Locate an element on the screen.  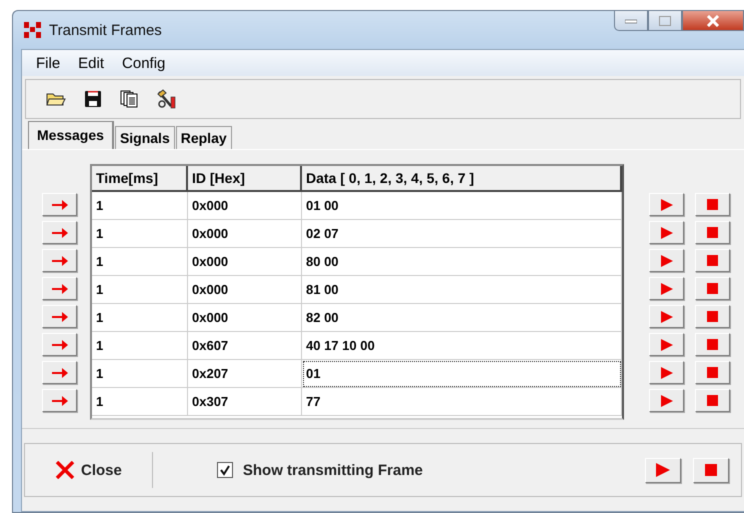
column-header: ID [Hex] is located at coordinates (245, 179).